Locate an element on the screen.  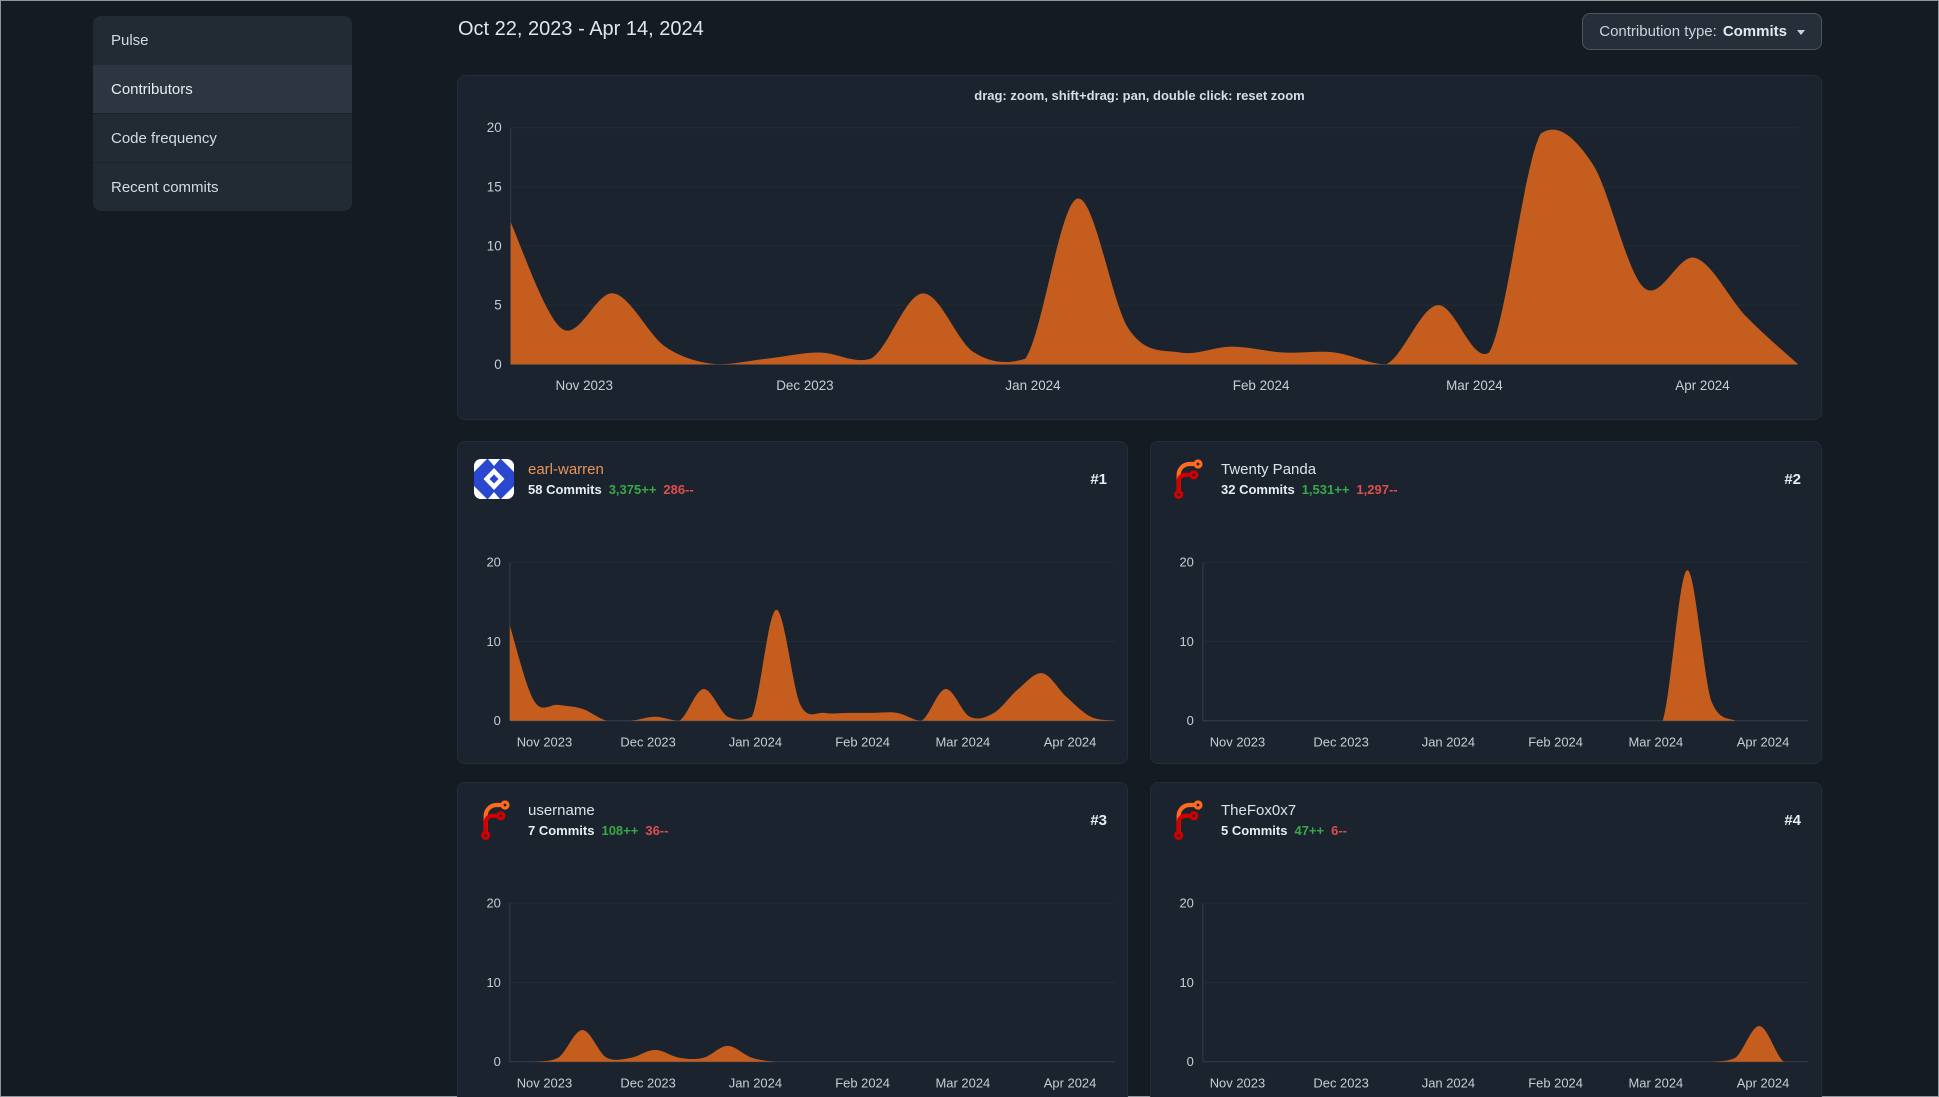
contributor-rank-badge: #1 is located at coordinates (1098, 479).